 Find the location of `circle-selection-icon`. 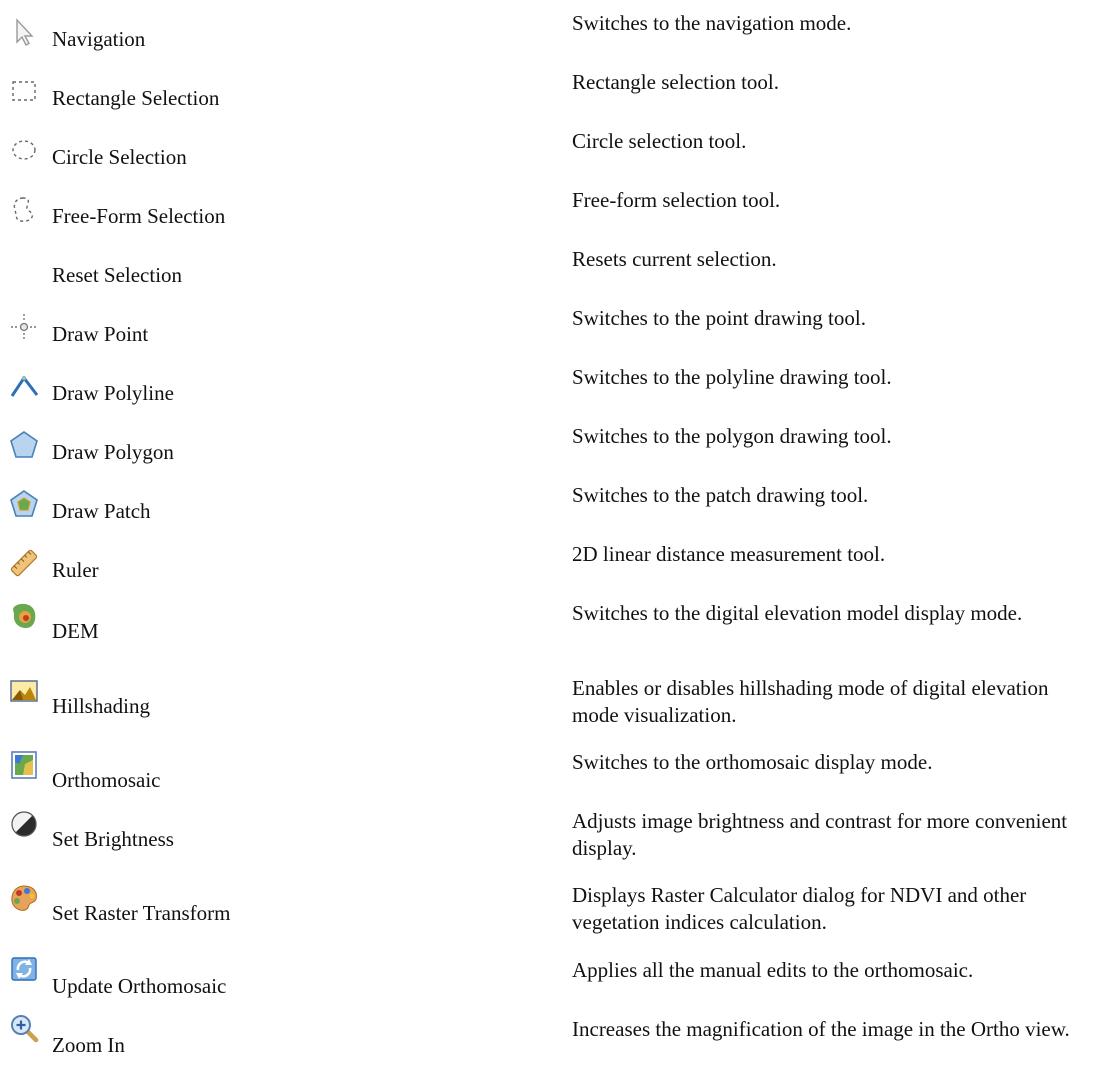

circle-selection-icon is located at coordinates (24, 150).